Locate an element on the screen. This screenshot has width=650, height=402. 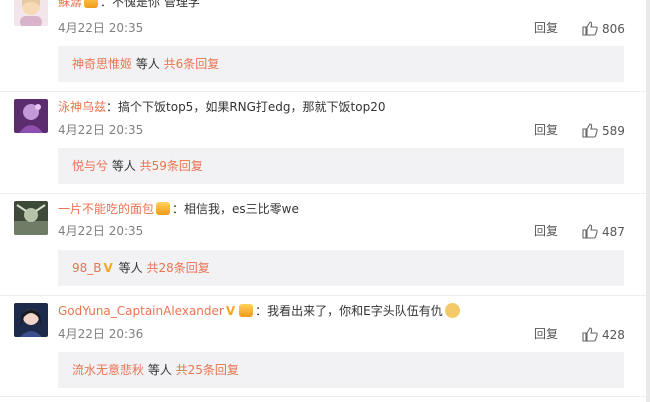
comment-text: ：我看出来了，你和E字头队伍有仇 is located at coordinates (349, 311).